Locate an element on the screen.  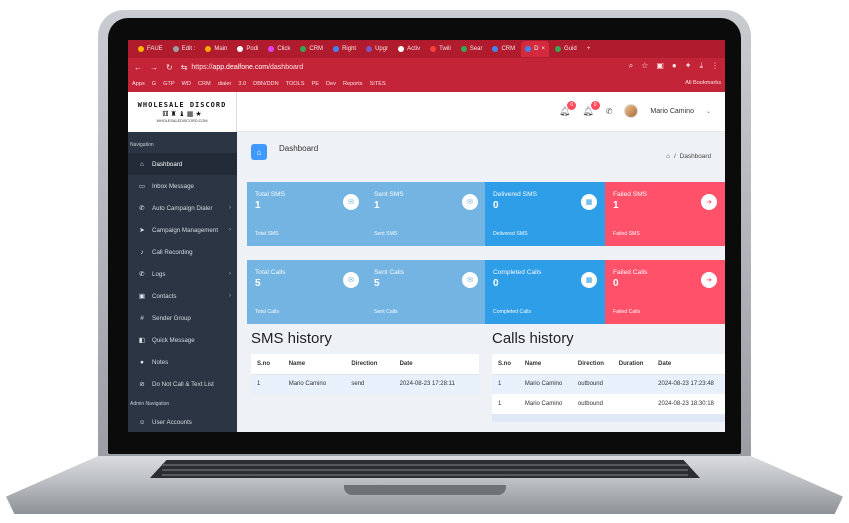
chevron-down-icon: ⌄ is located at coordinates (708, 111).